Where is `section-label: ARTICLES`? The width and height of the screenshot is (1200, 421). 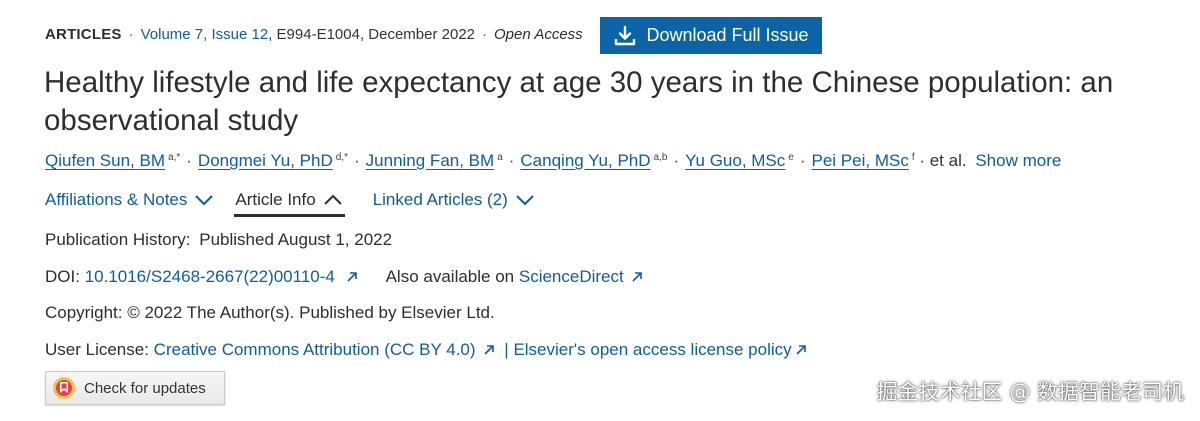
section-label: ARTICLES is located at coordinates (83, 34).